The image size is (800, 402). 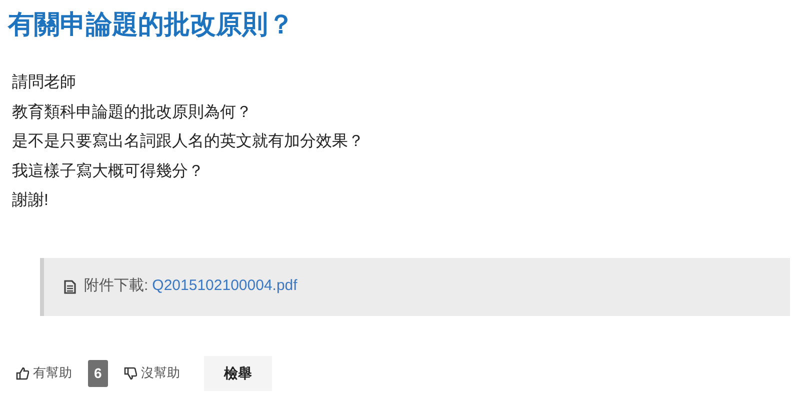 I want to click on helpful-button: 有幫助, so click(x=44, y=373).